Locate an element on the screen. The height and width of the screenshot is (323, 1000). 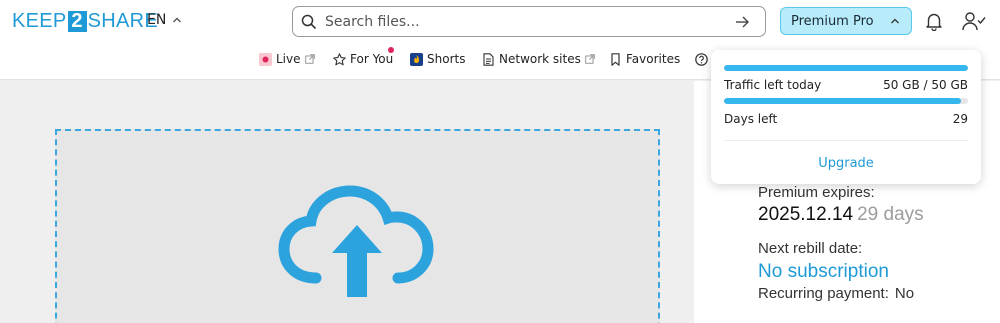
site-logo: KEEP 2 SHARE is located at coordinates (85, 21).